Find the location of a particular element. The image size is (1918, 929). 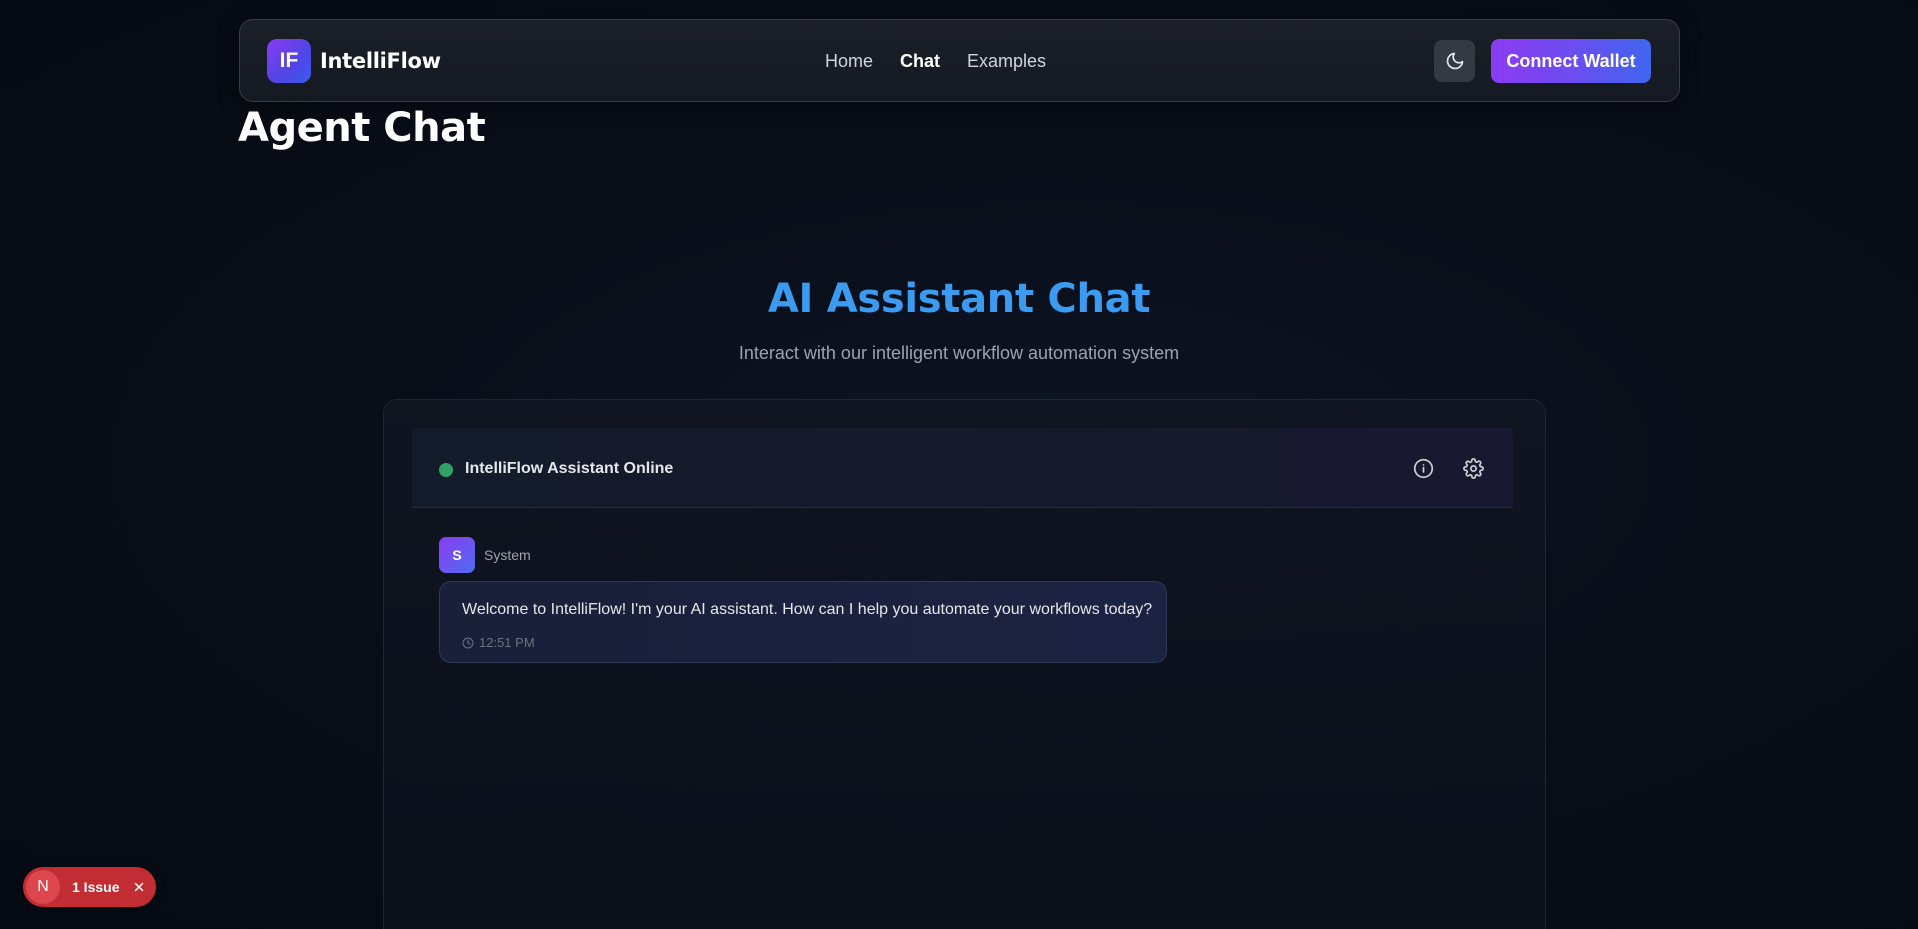

settings-button is located at coordinates (1473, 468).